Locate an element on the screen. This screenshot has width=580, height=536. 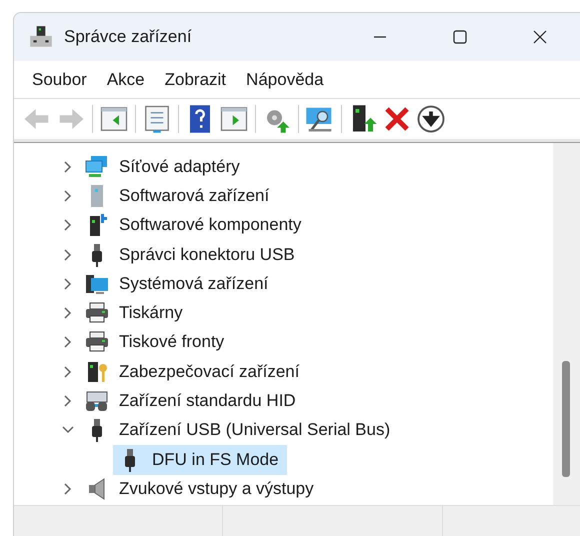
tree-item-label: Zabezpečovací zařízení is located at coordinates (211, 372).